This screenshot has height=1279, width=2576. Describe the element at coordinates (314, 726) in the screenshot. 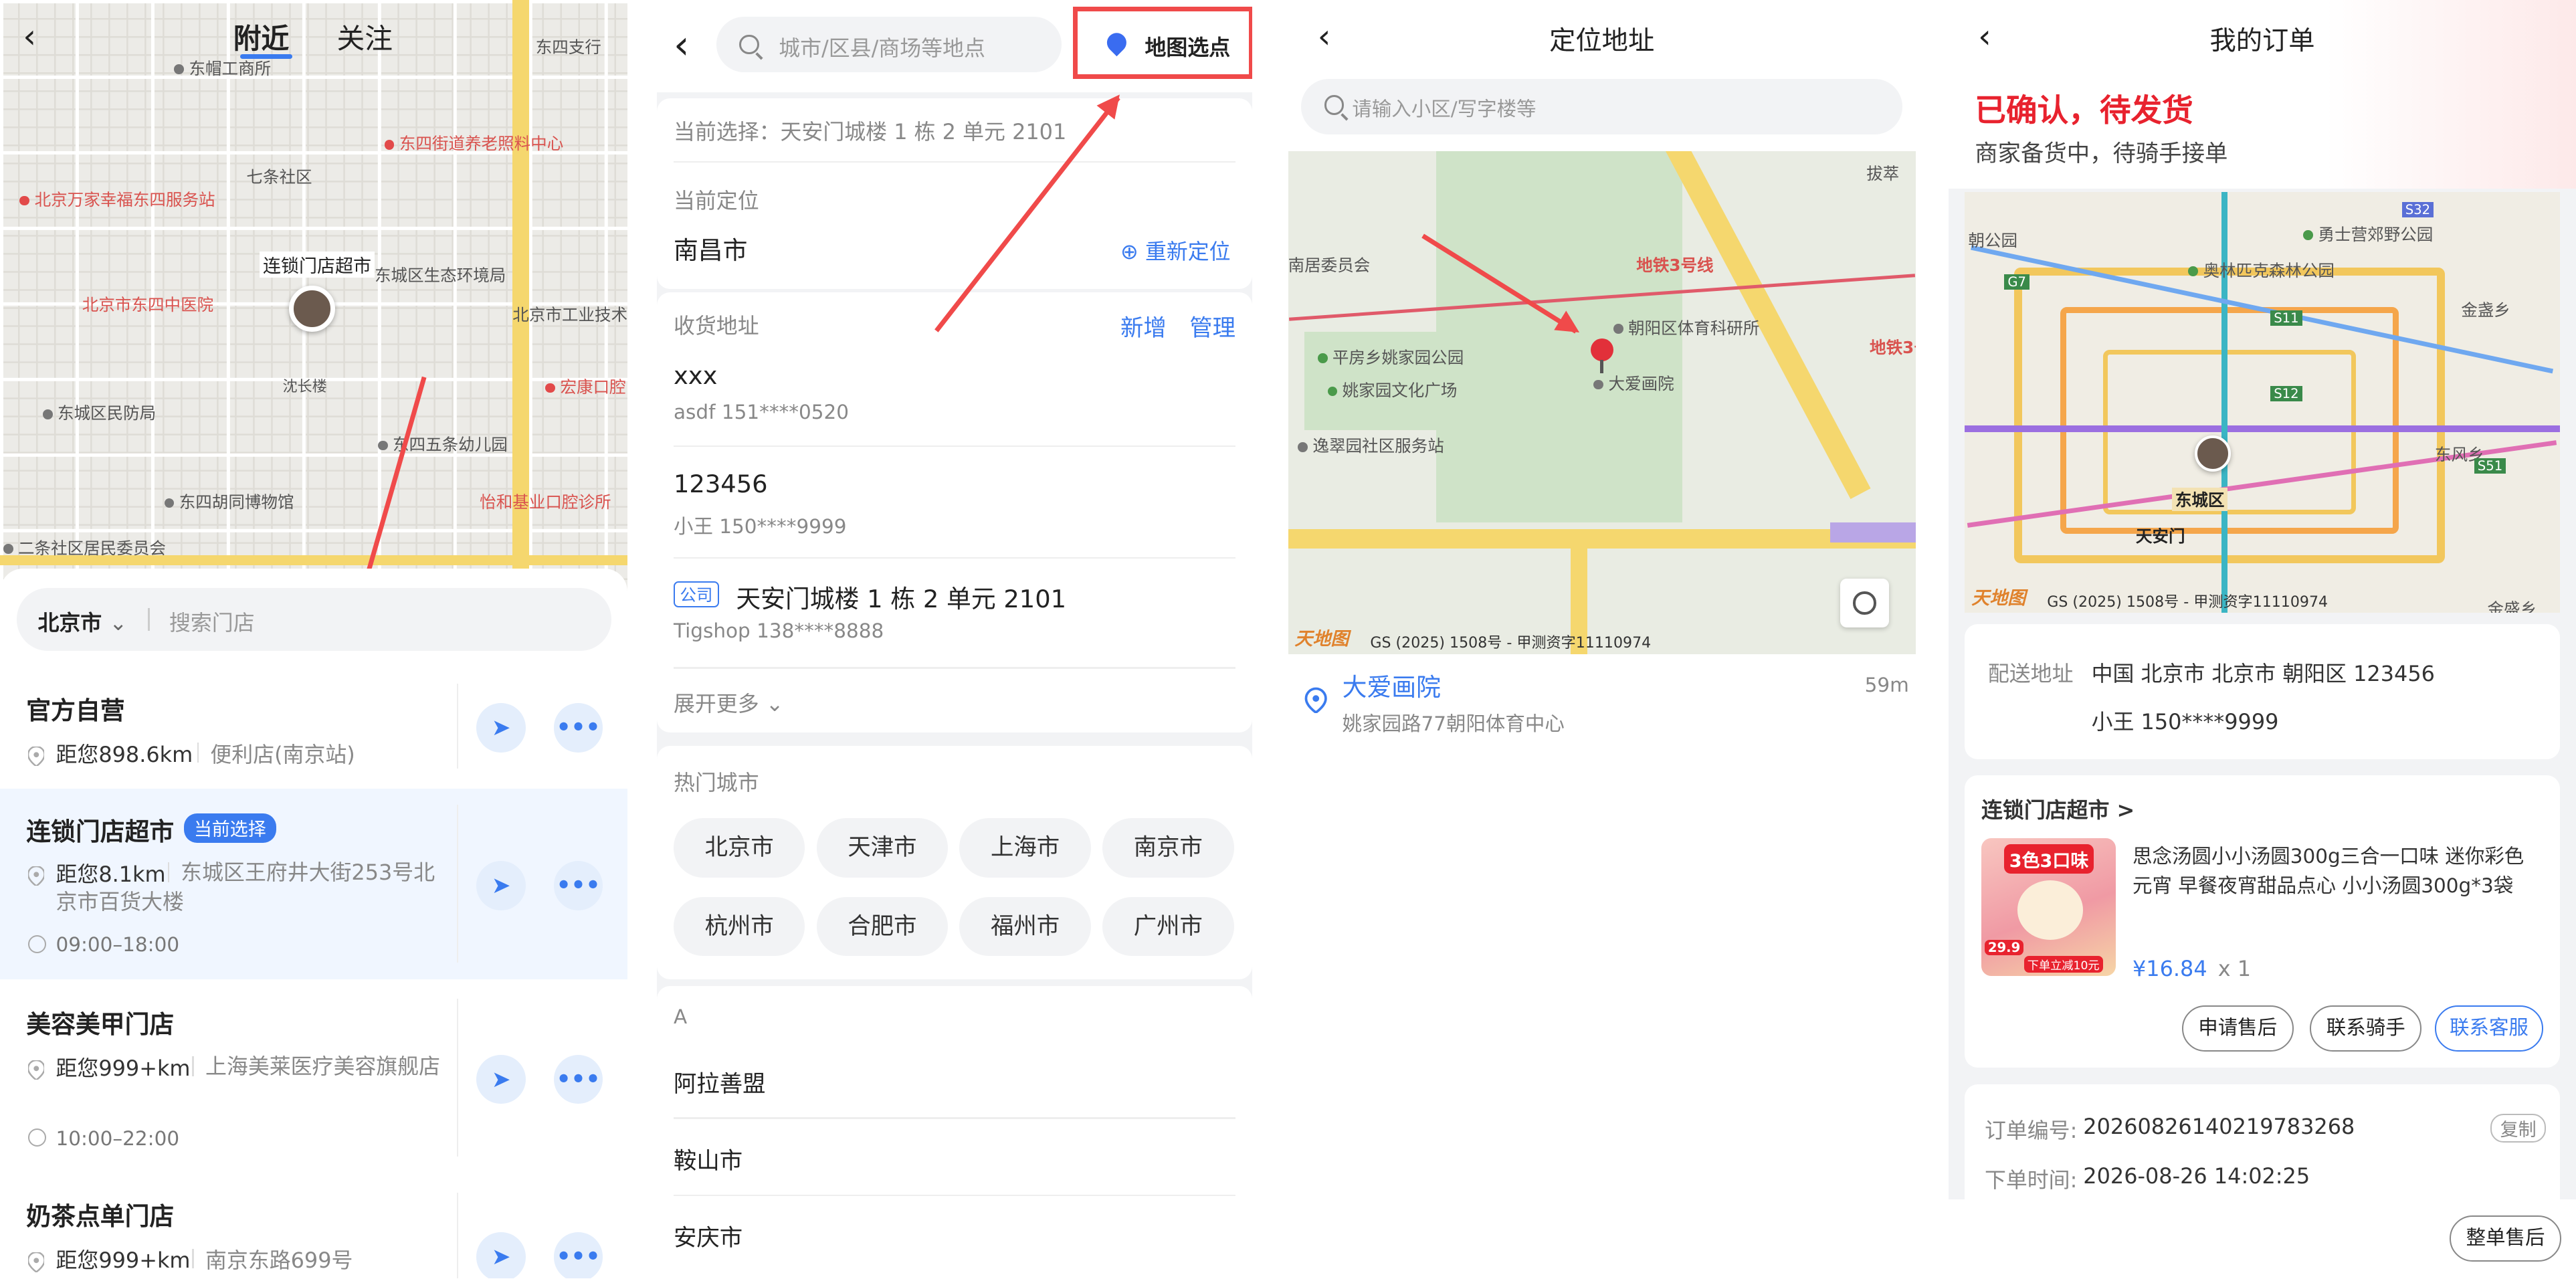

I see `store-item: 官方自营 距您898.6km 便利店(南京站) ➤ •••` at that location.